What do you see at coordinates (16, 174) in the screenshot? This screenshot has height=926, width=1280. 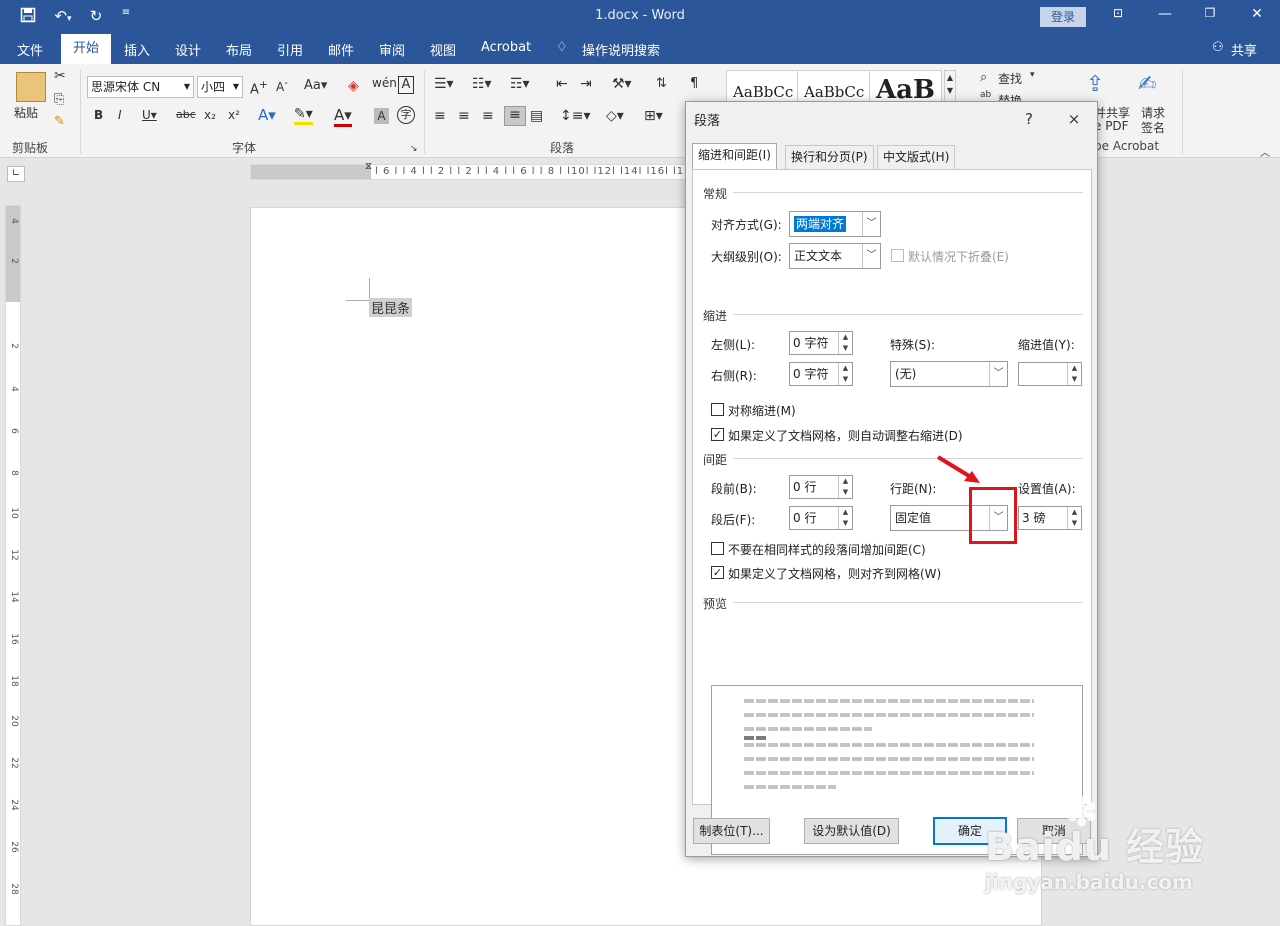 I see `tab-selector-icon: ∟` at bounding box center [16, 174].